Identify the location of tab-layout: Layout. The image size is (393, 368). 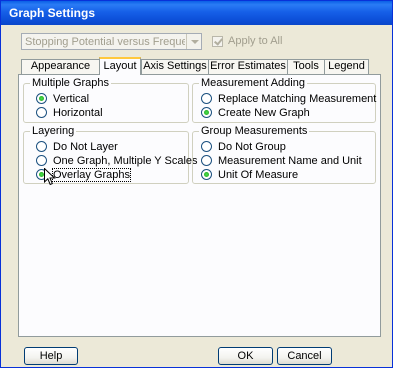
(120, 66).